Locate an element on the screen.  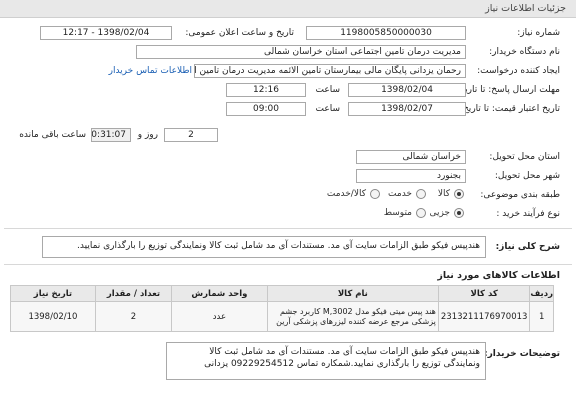
col-header-unit: واحد شمارش is located at coordinates (219, 293).